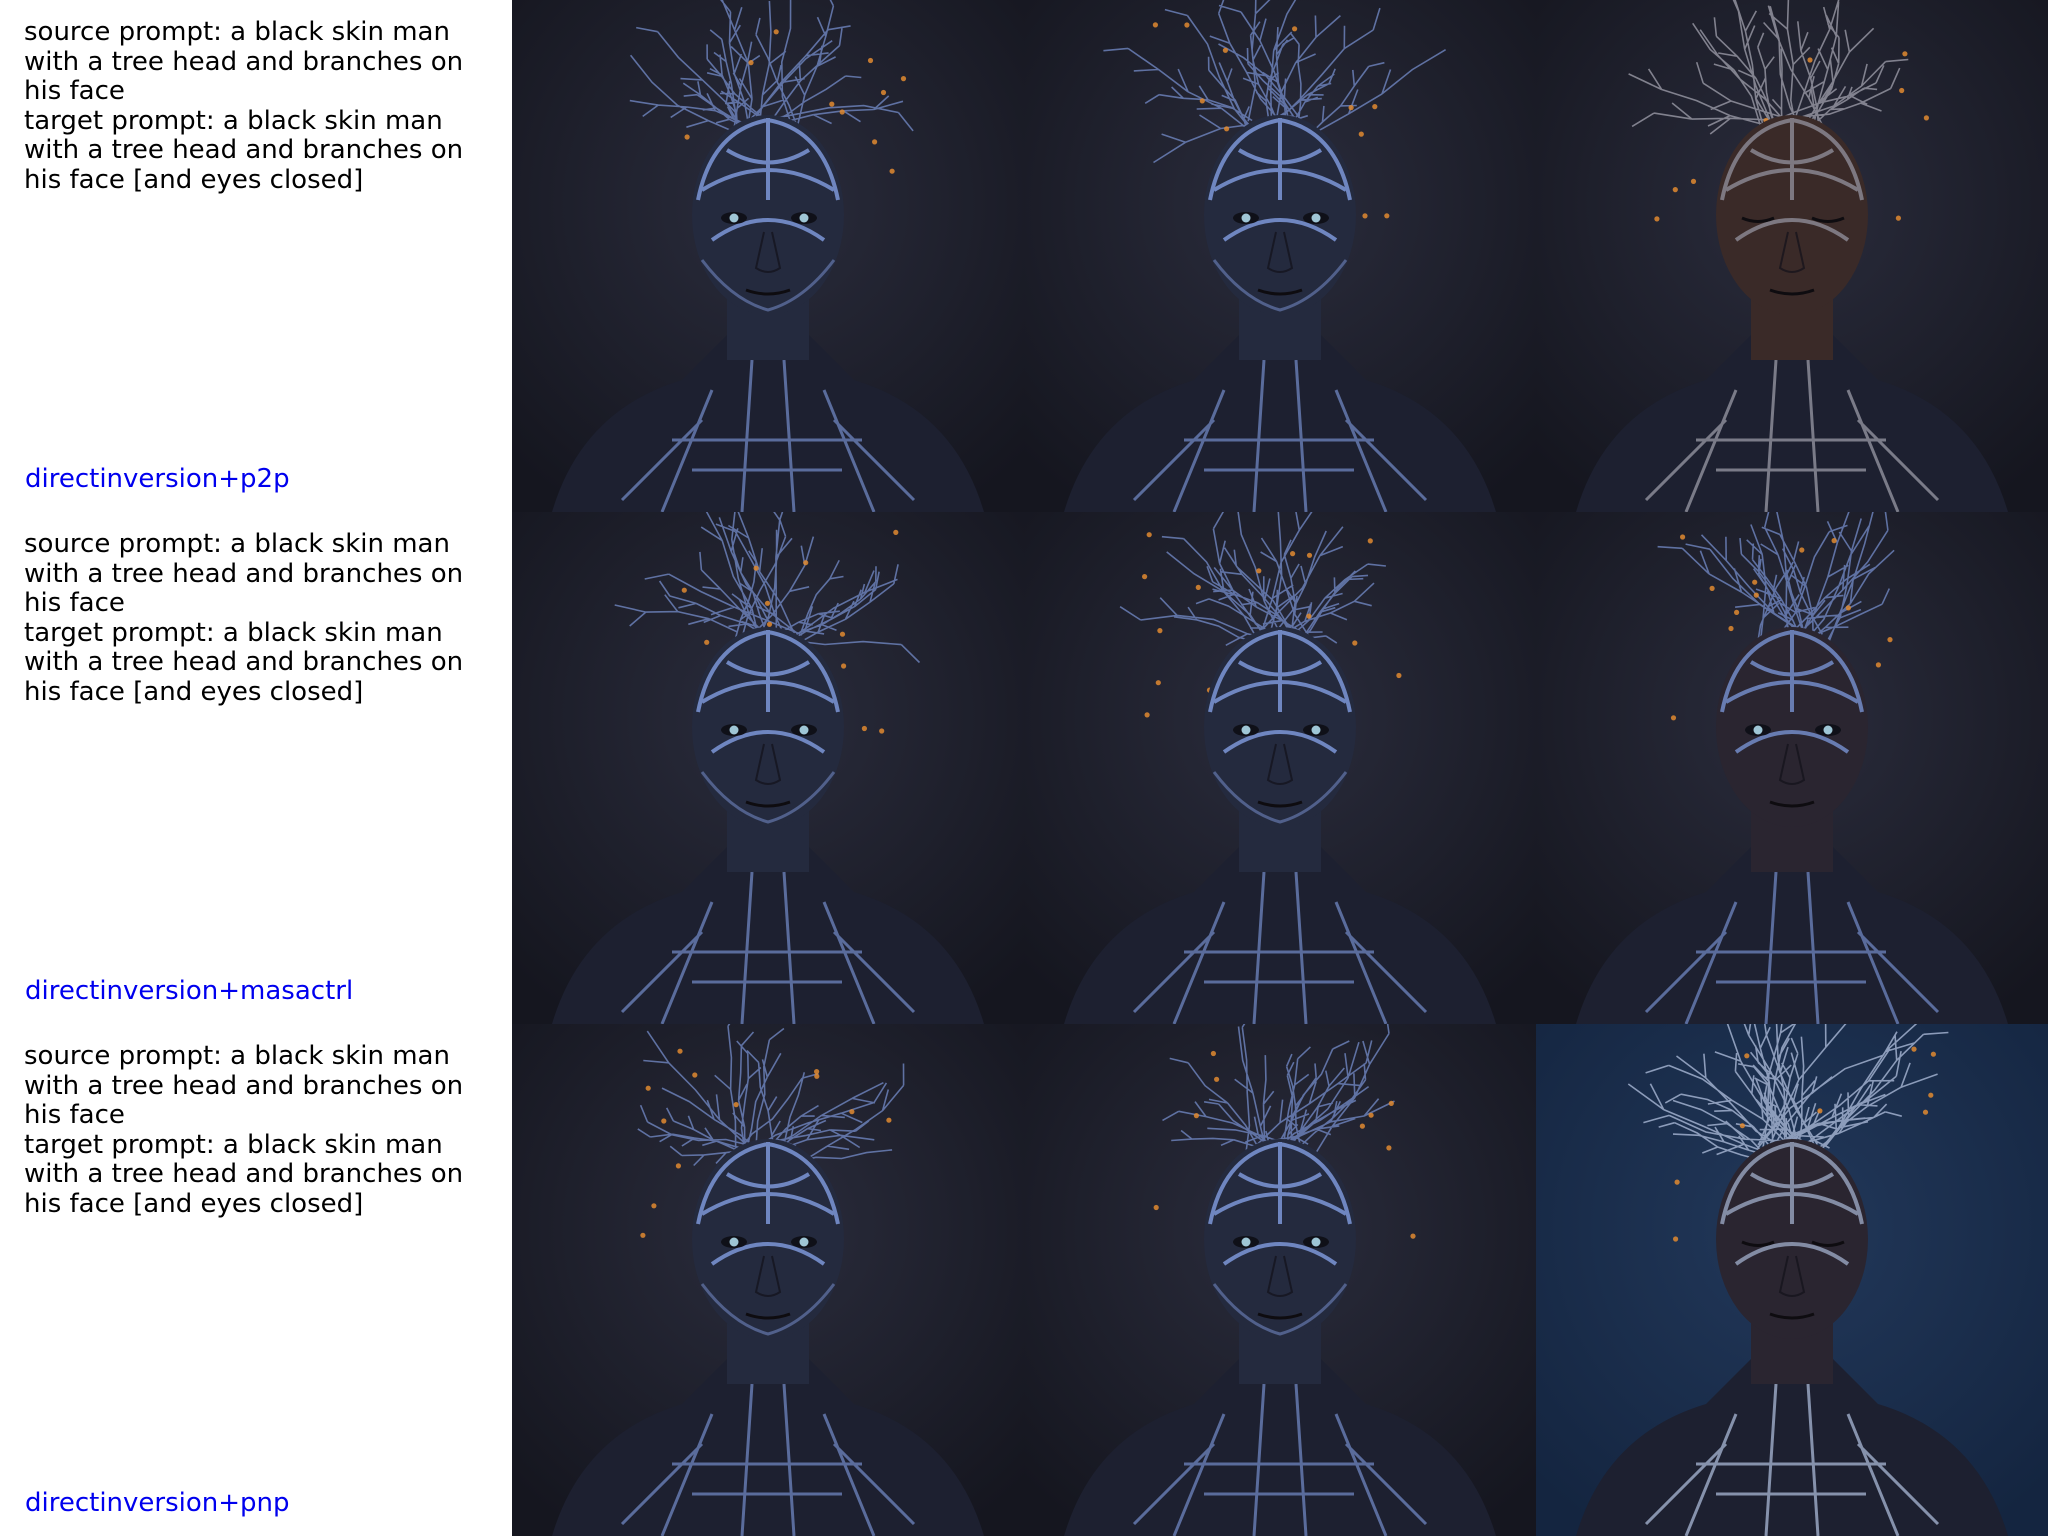  Describe the element at coordinates (189, 991) in the screenshot. I see `method-label: directinversion+masactrl` at that location.